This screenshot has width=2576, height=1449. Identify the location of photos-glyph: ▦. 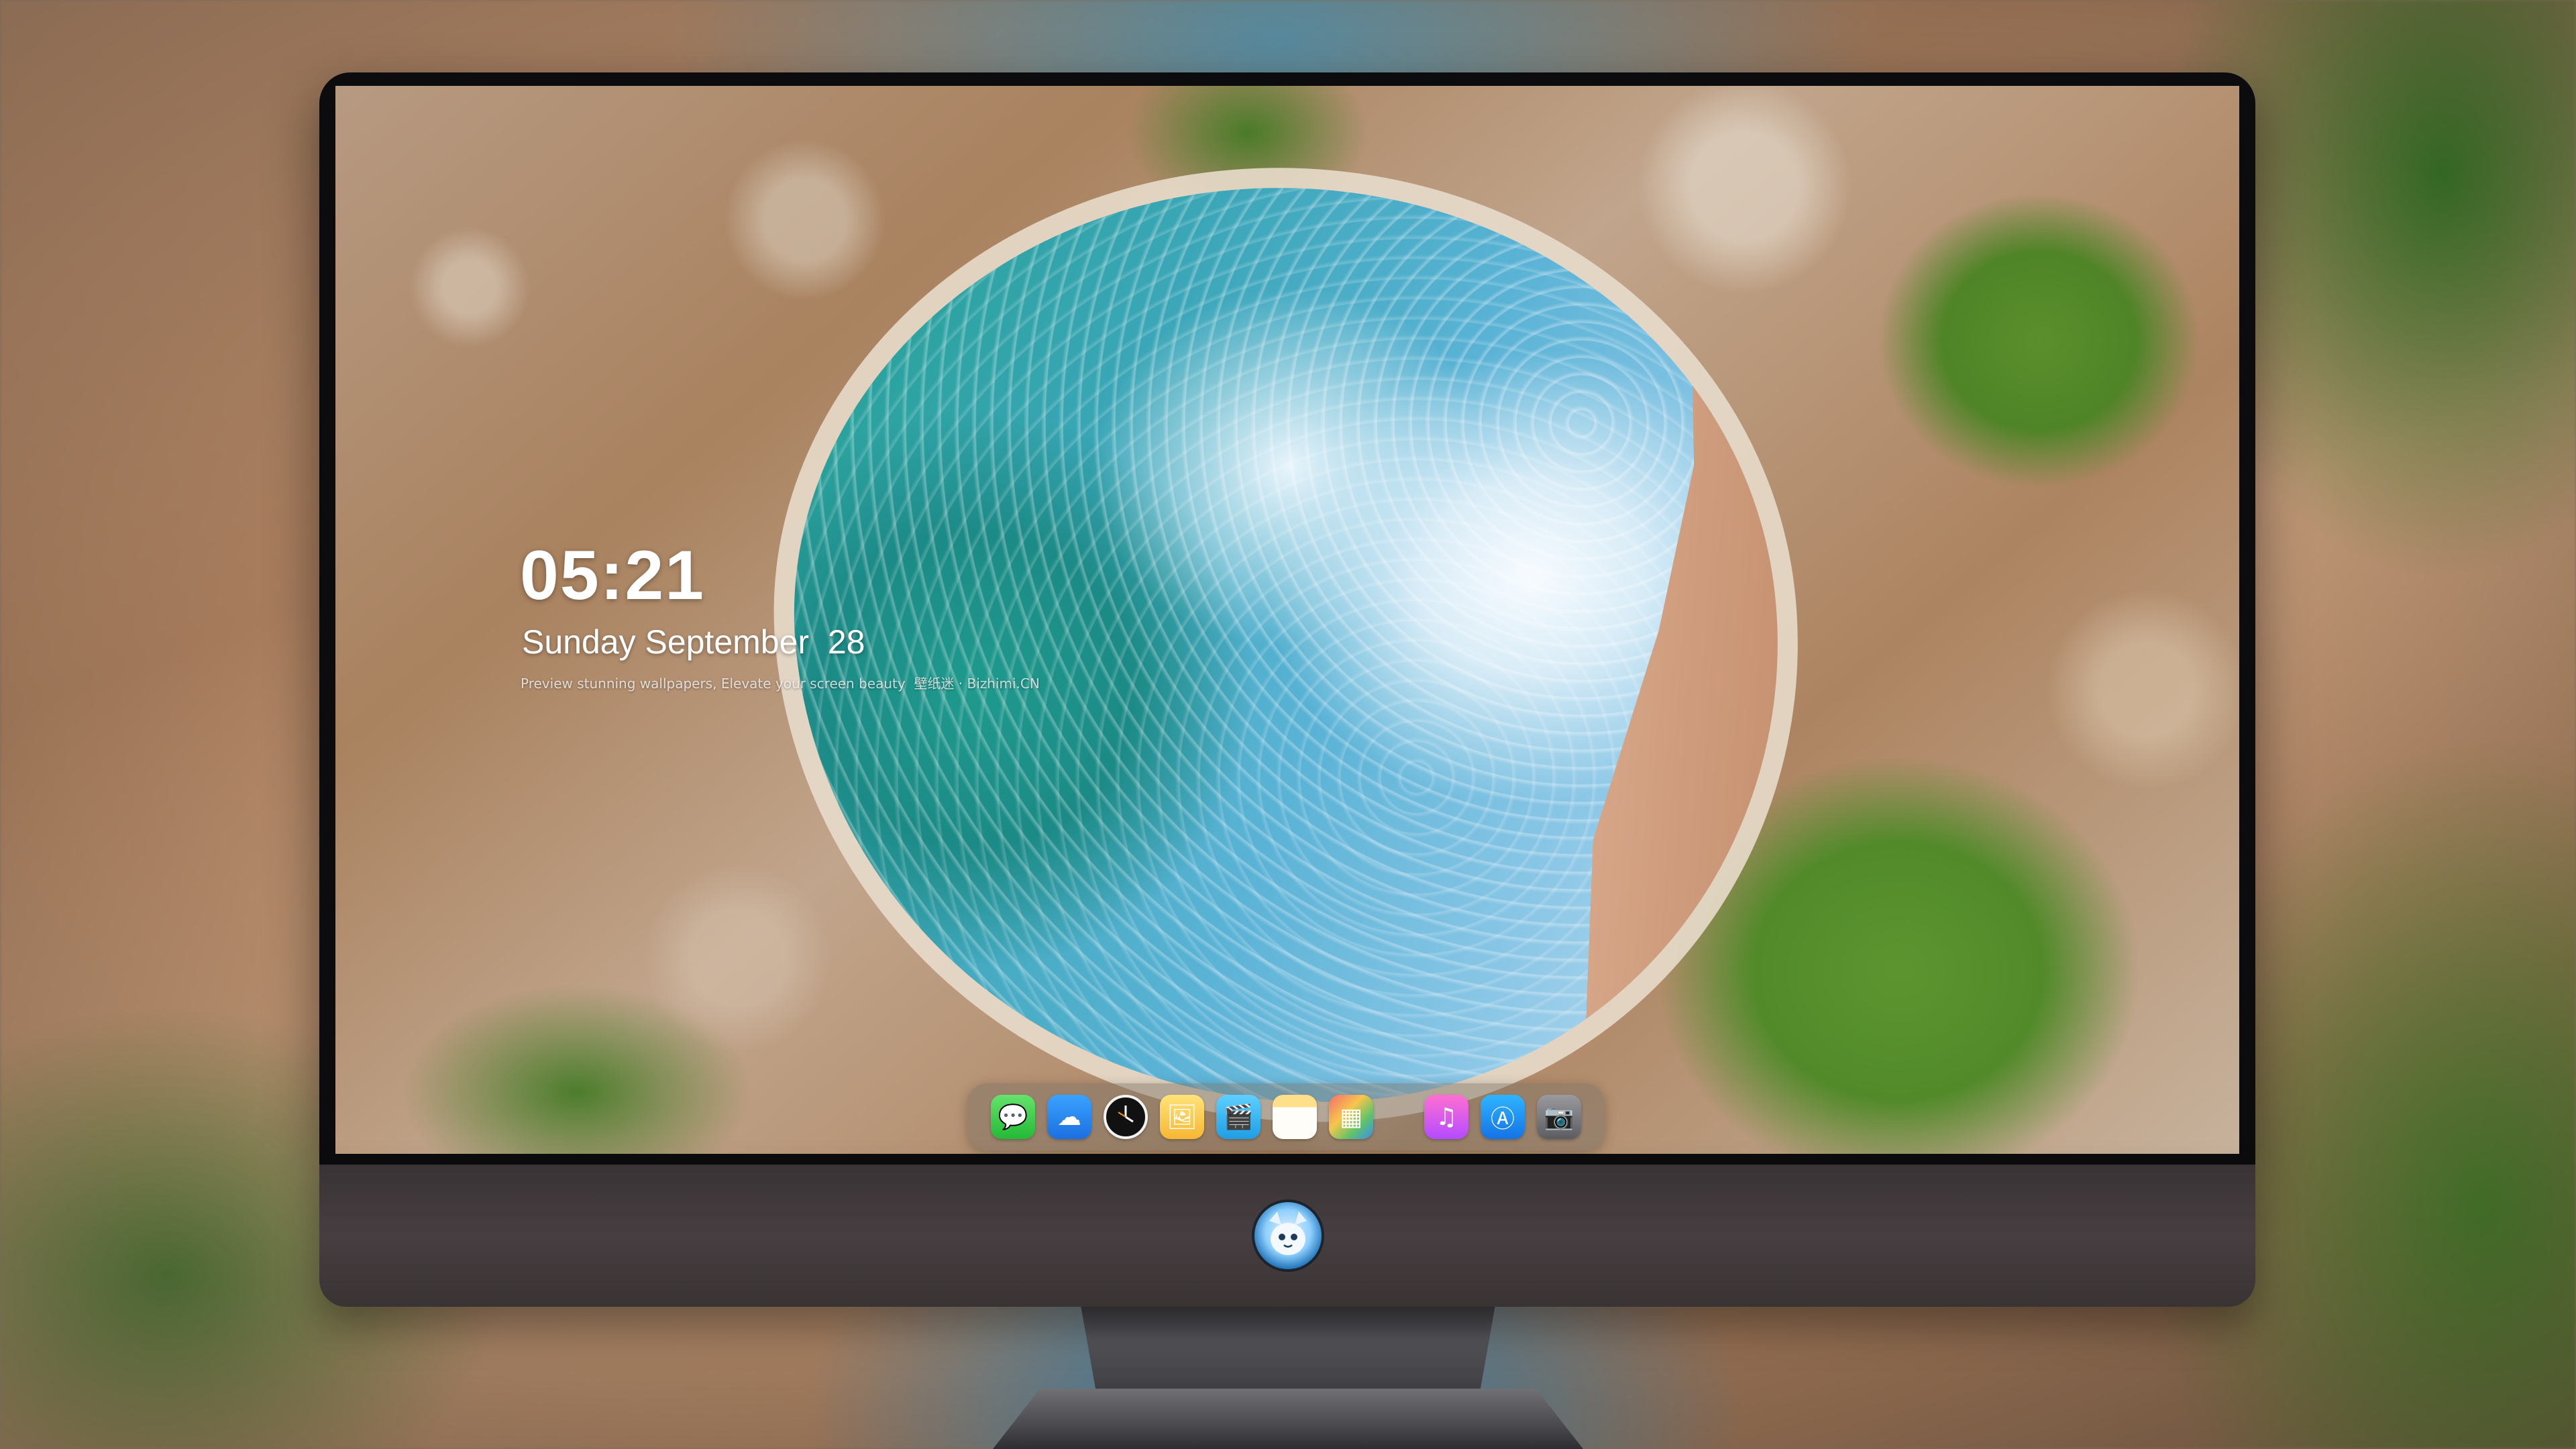
(1350, 1117).